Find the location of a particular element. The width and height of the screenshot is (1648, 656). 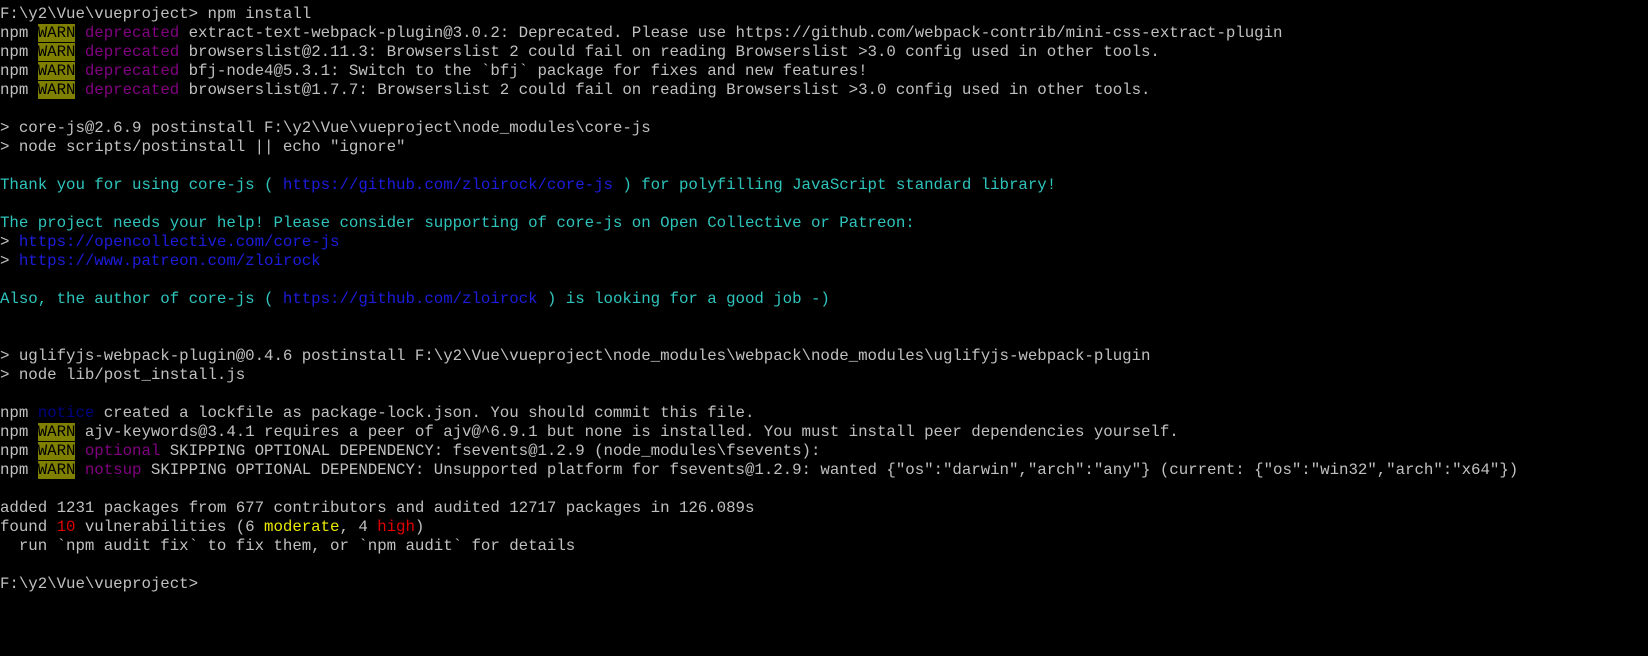

url-text: https://github.com/zloirock/core-js is located at coordinates (447, 185).